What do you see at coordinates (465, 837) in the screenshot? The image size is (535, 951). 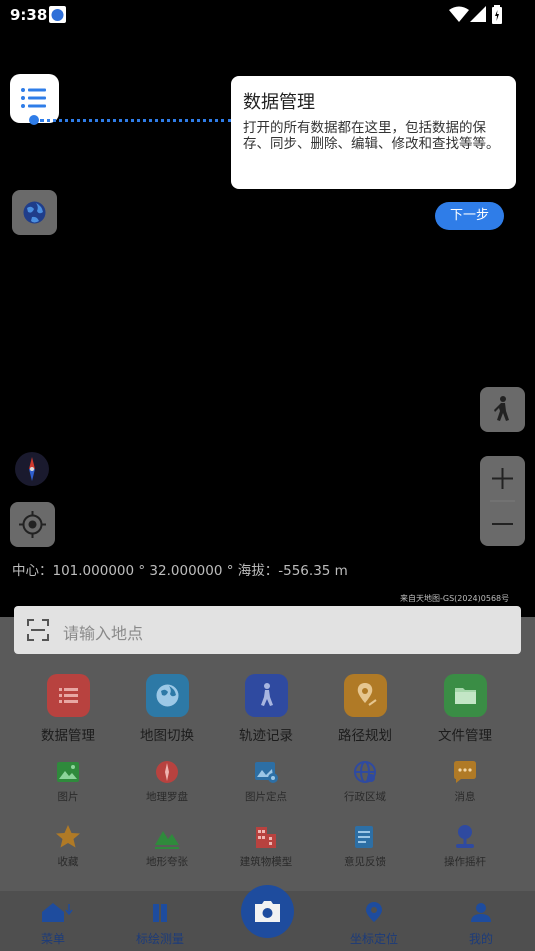 I see `joystick-icon` at bounding box center [465, 837].